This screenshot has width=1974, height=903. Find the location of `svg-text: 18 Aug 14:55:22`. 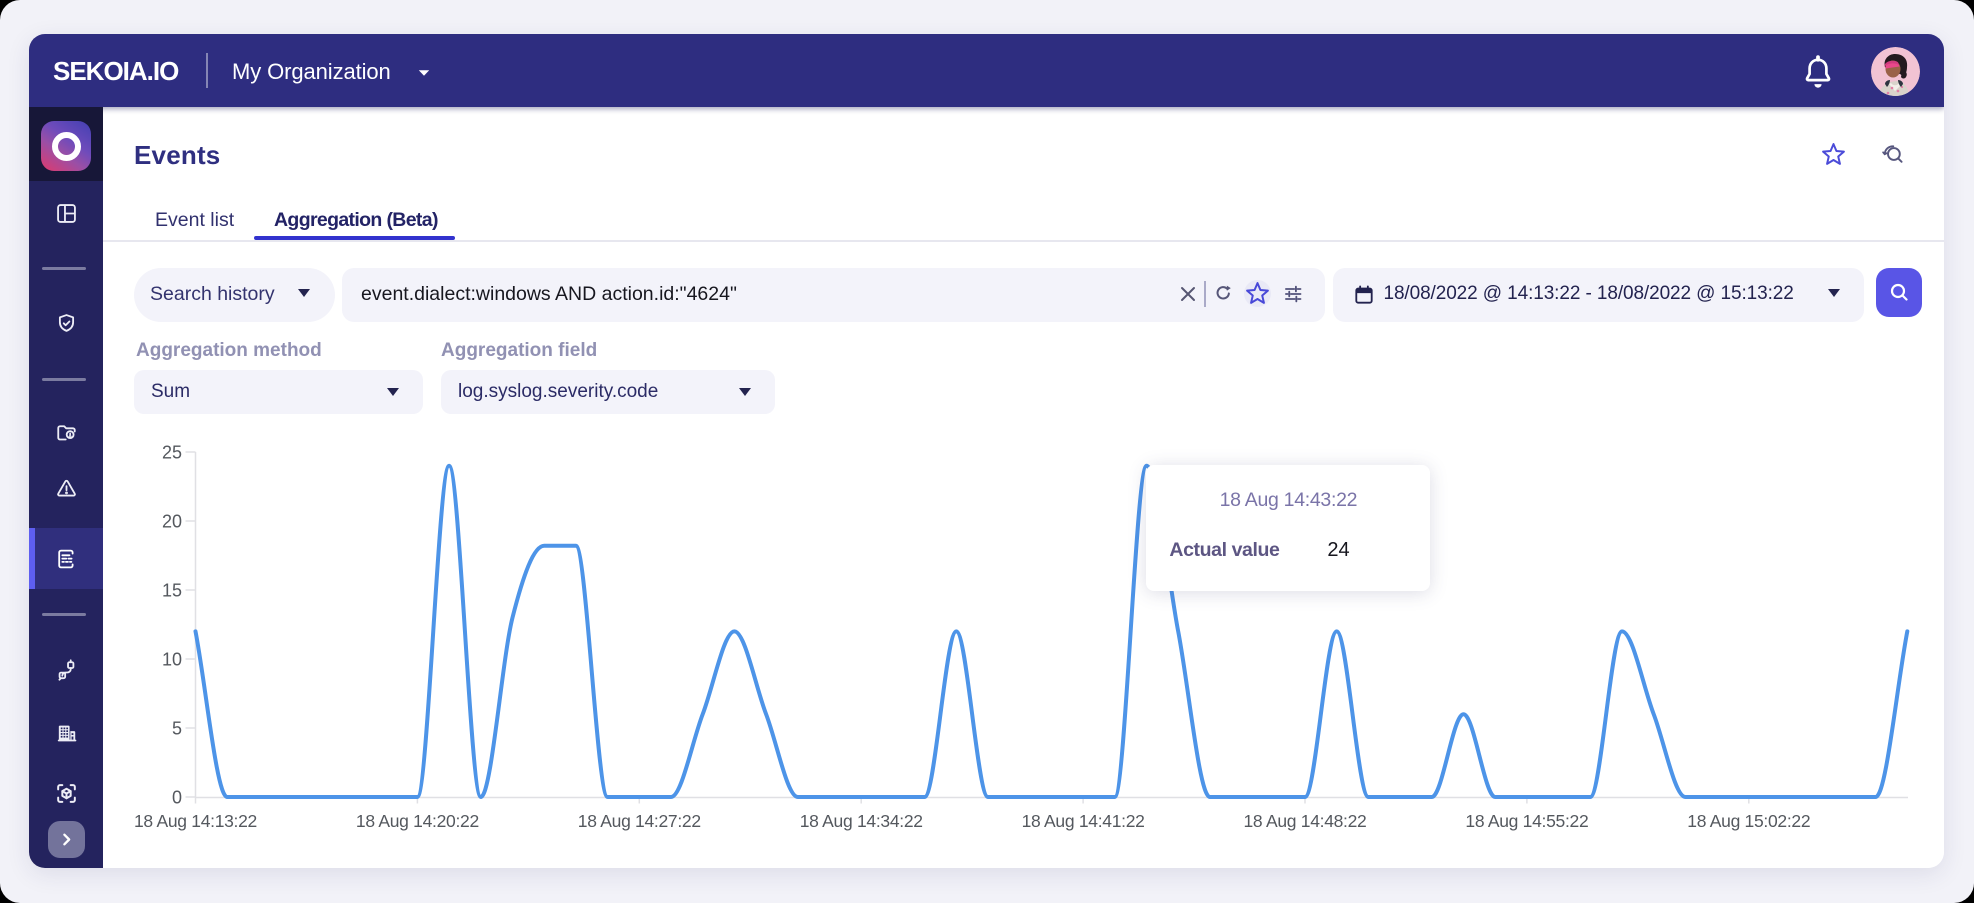

svg-text: 18 Aug 14:55:22 is located at coordinates (1526, 821).